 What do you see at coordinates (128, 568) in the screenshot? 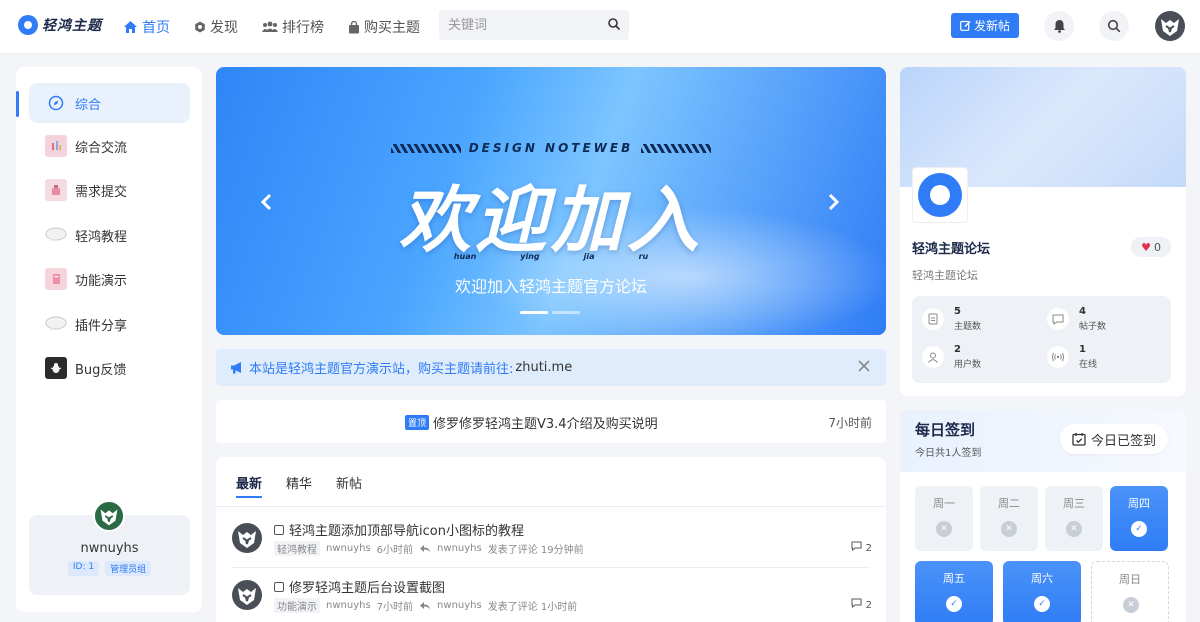
I see `user-role-tag: 管理员组` at bounding box center [128, 568].